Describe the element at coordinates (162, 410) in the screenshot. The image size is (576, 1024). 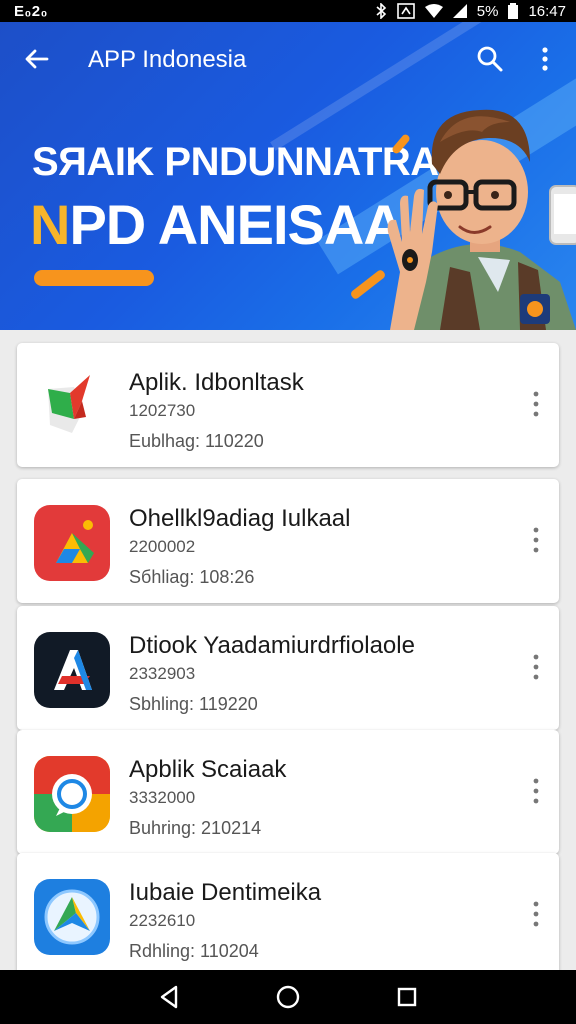
I see `app-code: 1202730` at that location.